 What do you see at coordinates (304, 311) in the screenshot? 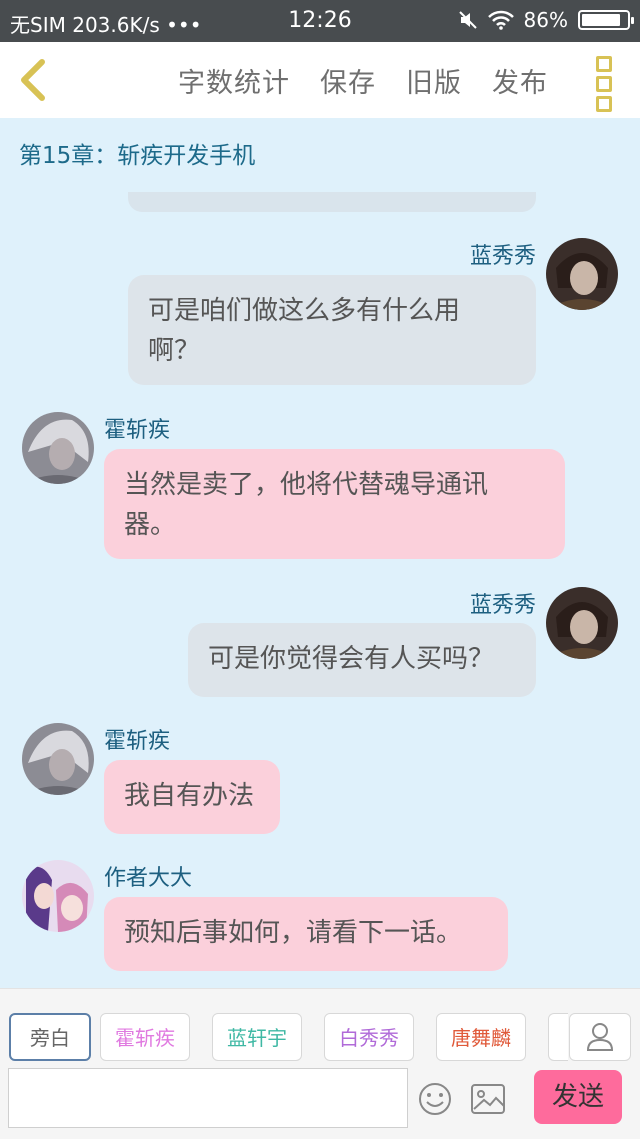
I see `message-line: 可是咱们做这么多有什么用` at bounding box center [304, 311].